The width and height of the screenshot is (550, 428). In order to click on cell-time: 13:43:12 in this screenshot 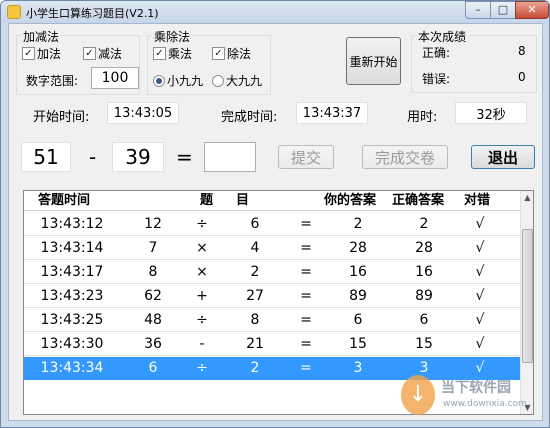, I will do `click(72, 224)`.